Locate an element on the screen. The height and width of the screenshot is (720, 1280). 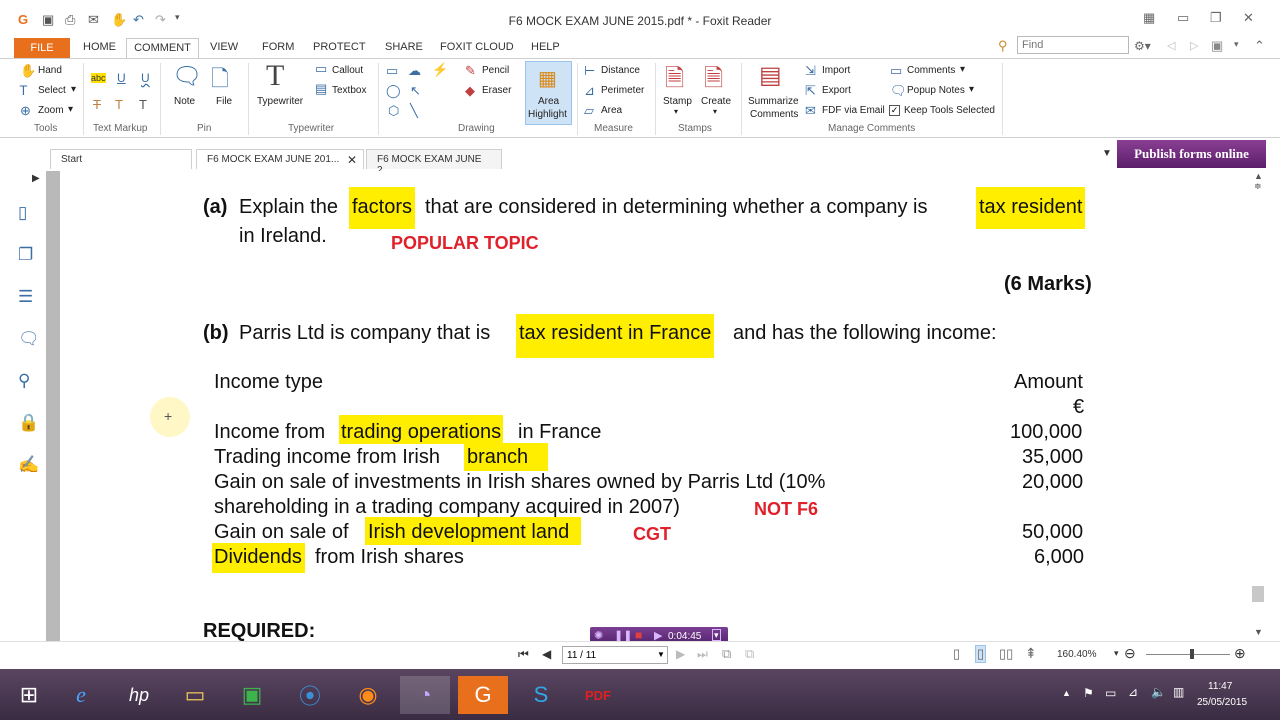
comments-dropdown: Comments is located at coordinates (931, 70).